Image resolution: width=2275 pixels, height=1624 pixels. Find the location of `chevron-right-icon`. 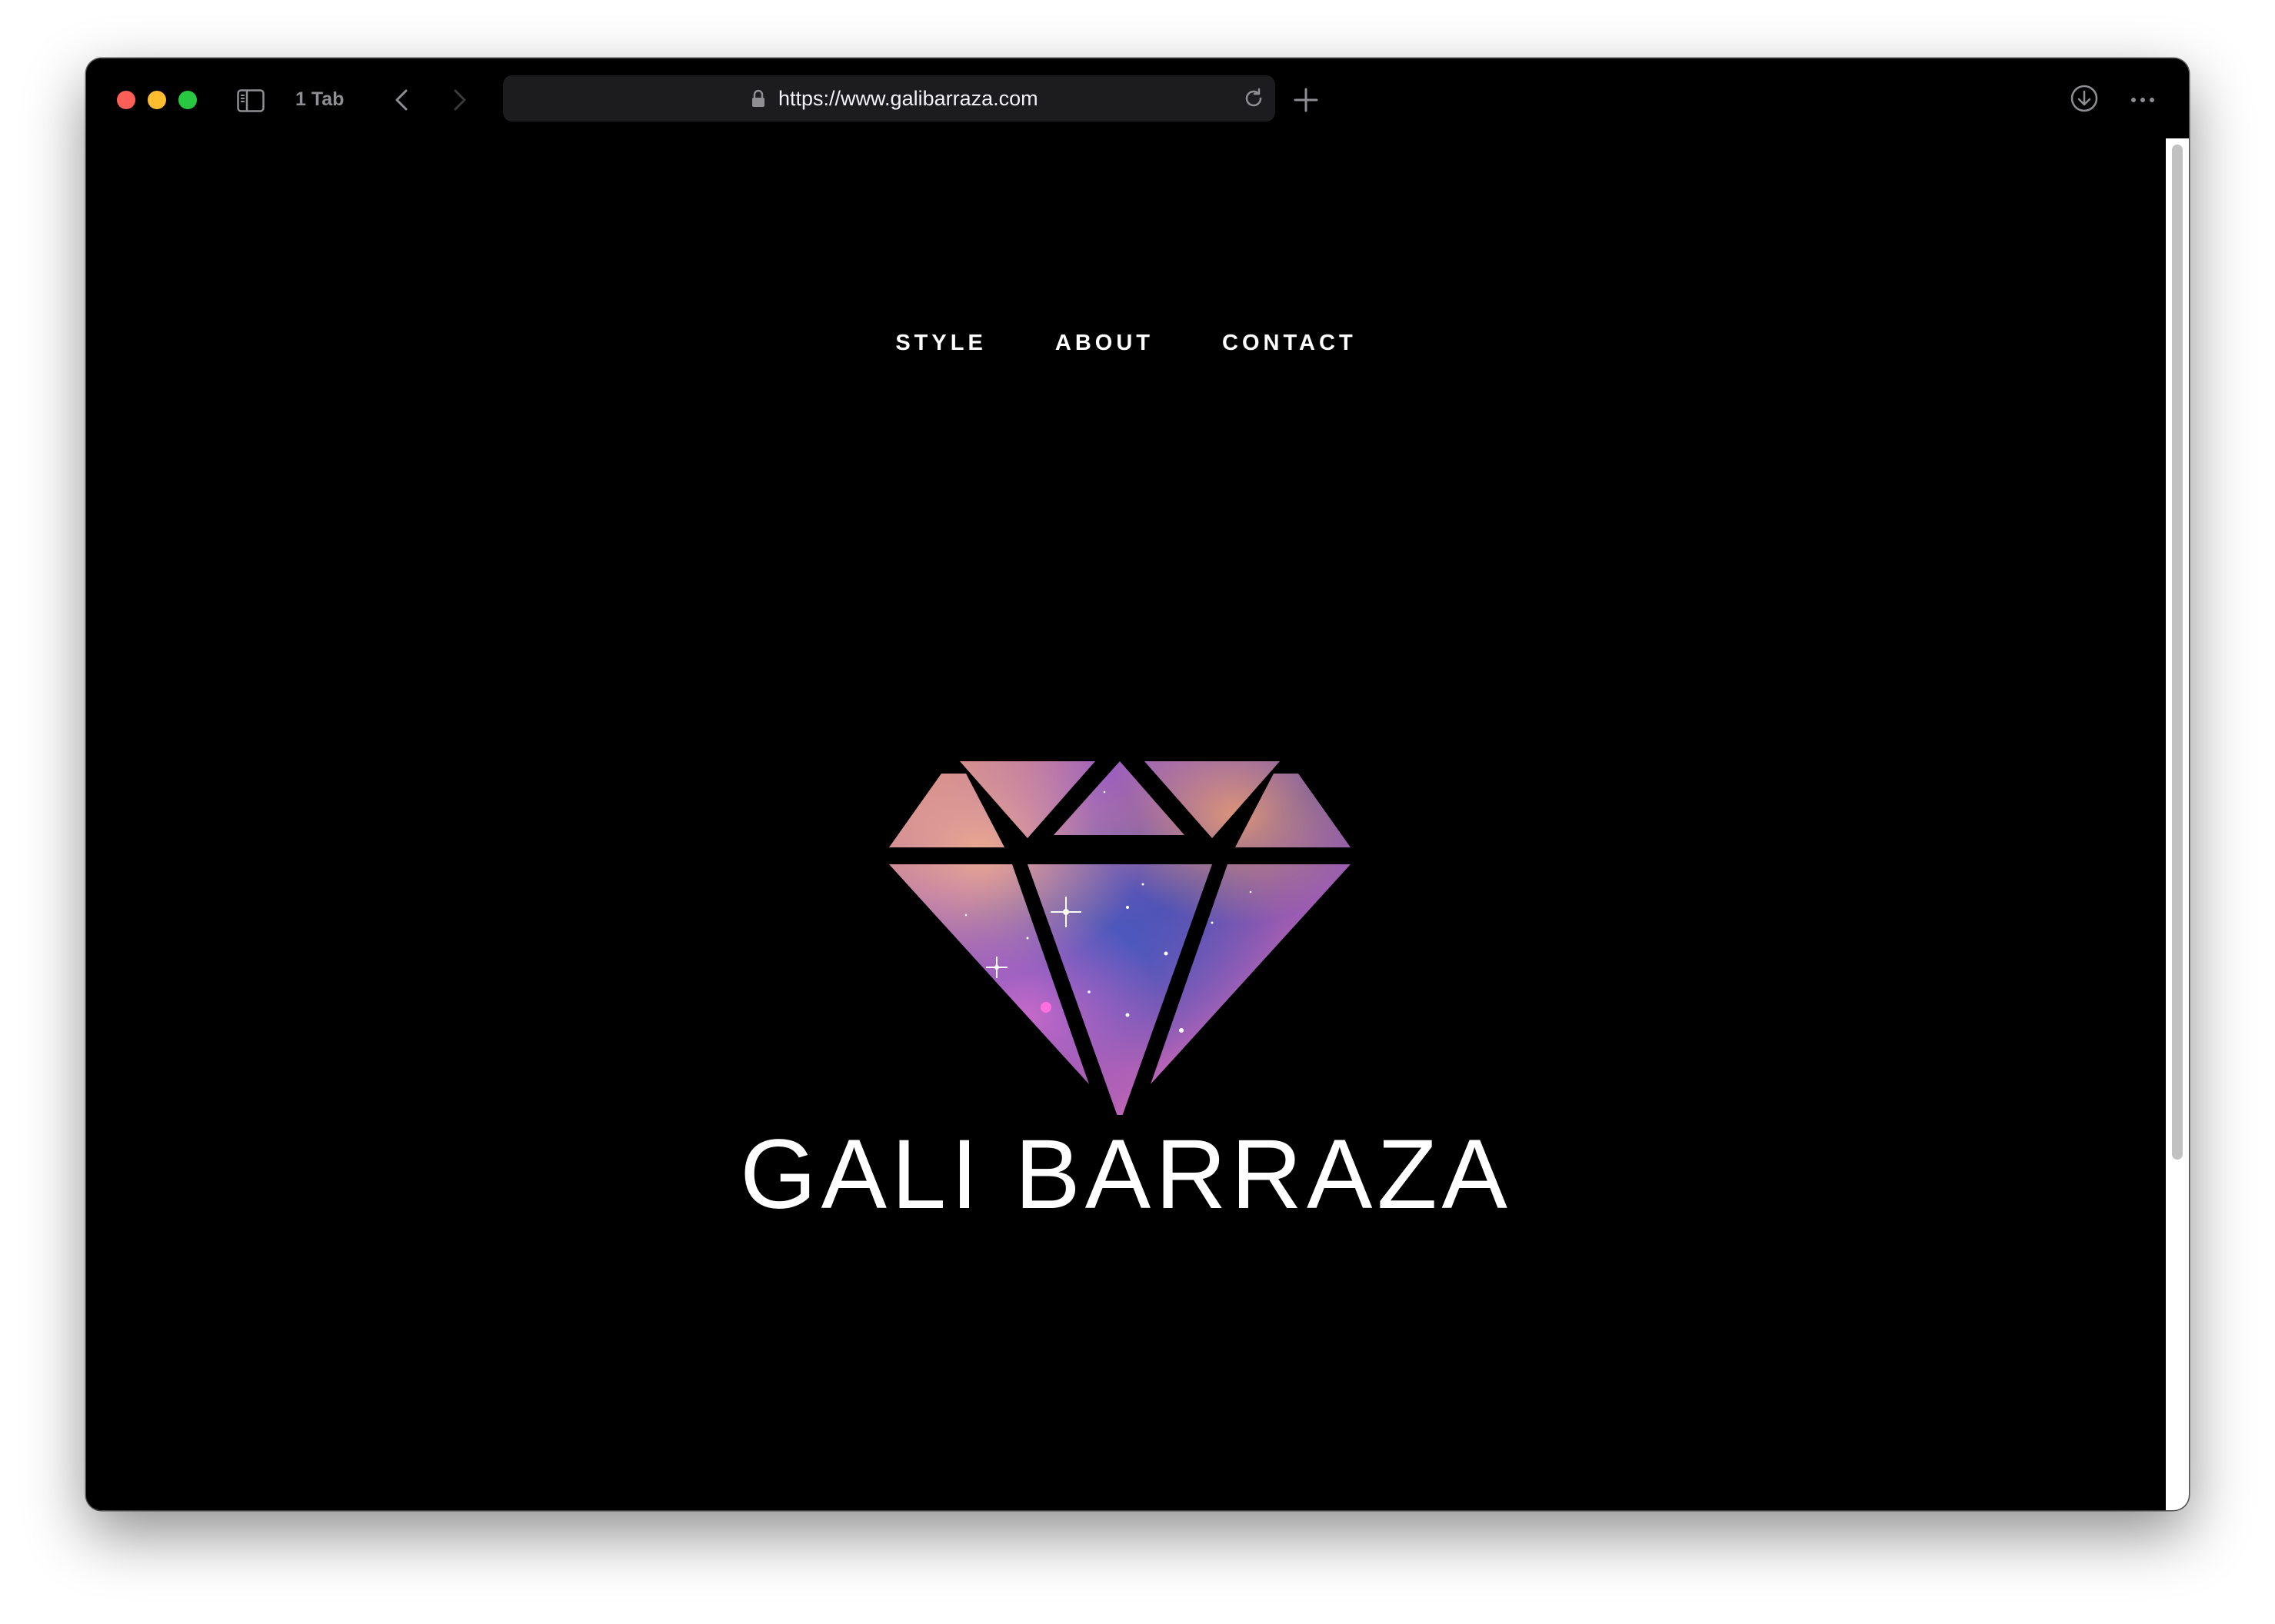

chevron-right-icon is located at coordinates (458, 100).